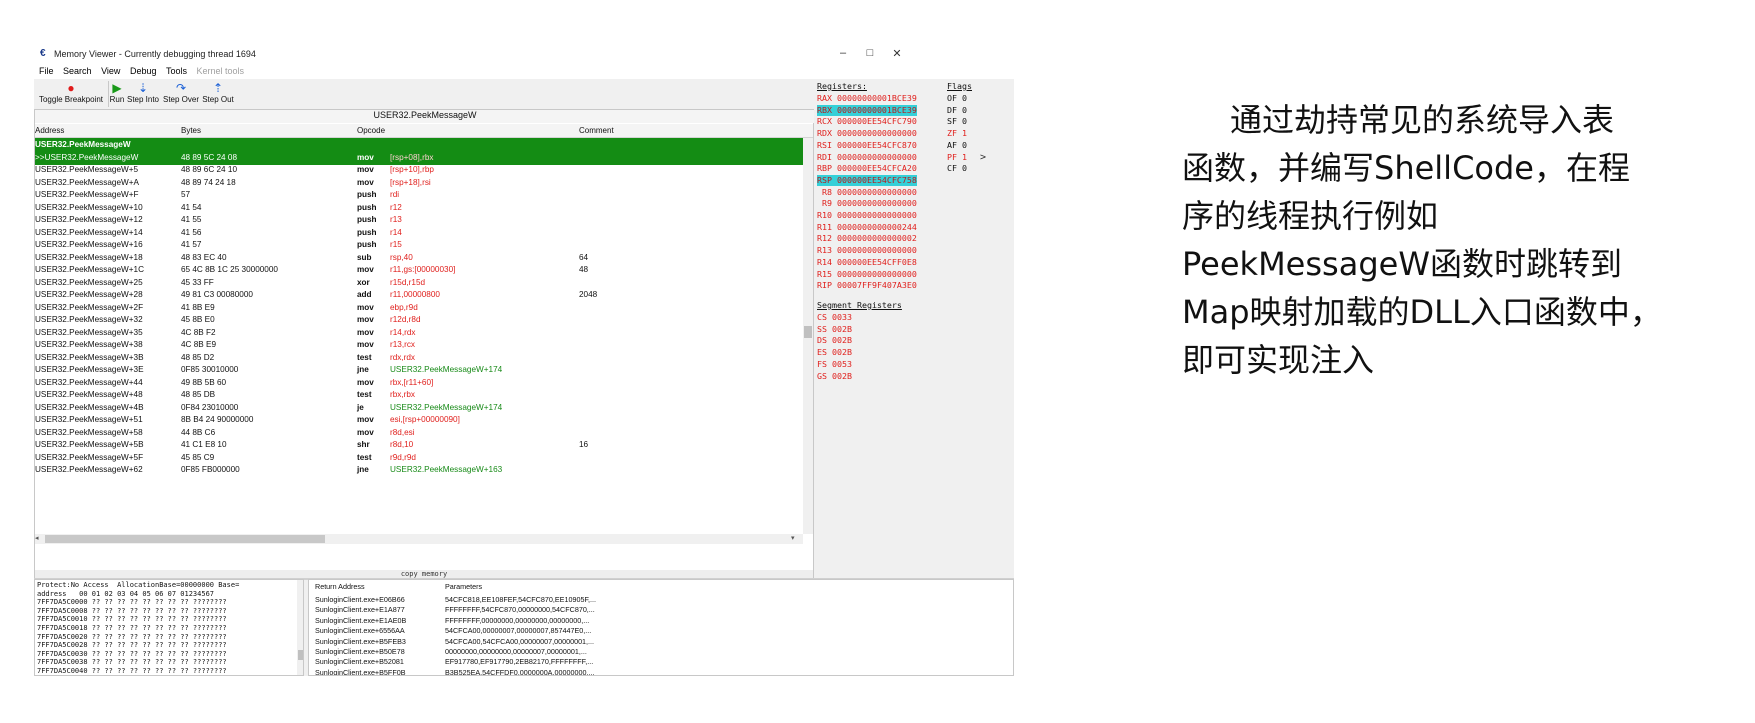 This screenshot has height=723, width=1755. I want to click on segment-ds: DS 002B, so click(834, 340).